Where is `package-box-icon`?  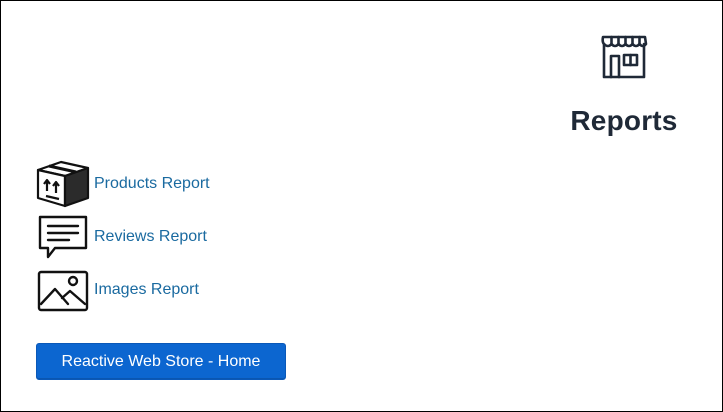 package-box-icon is located at coordinates (63, 183).